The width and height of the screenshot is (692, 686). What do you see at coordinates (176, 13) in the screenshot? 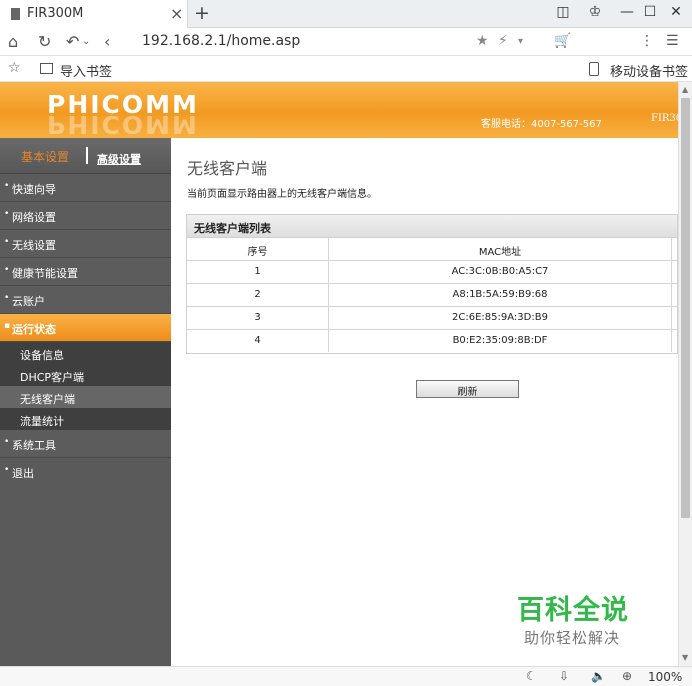
I see `close-tab-icon: ×` at bounding box center [176, 13].